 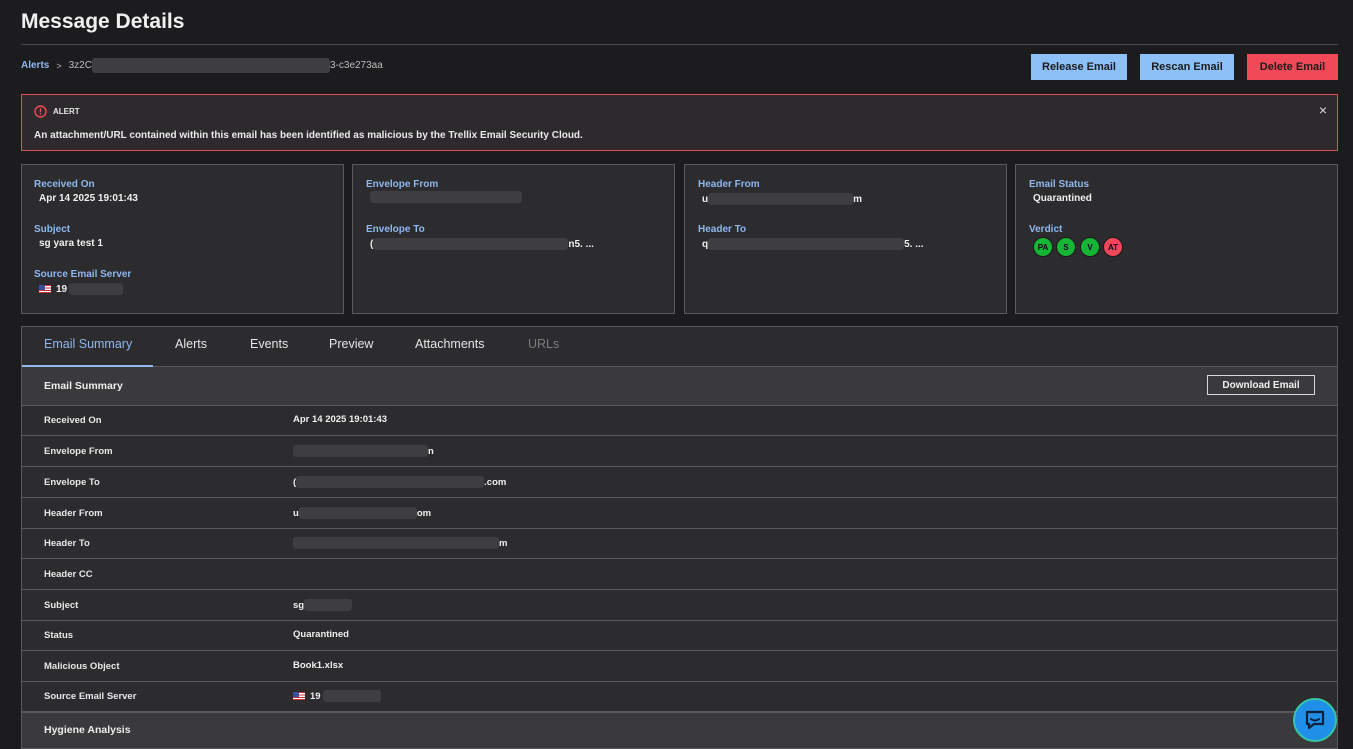 What do you see at coordinates (83, 386) in the screenshot?
I see `email-summary-title: Email Summary` at bounding box center [83, 386].